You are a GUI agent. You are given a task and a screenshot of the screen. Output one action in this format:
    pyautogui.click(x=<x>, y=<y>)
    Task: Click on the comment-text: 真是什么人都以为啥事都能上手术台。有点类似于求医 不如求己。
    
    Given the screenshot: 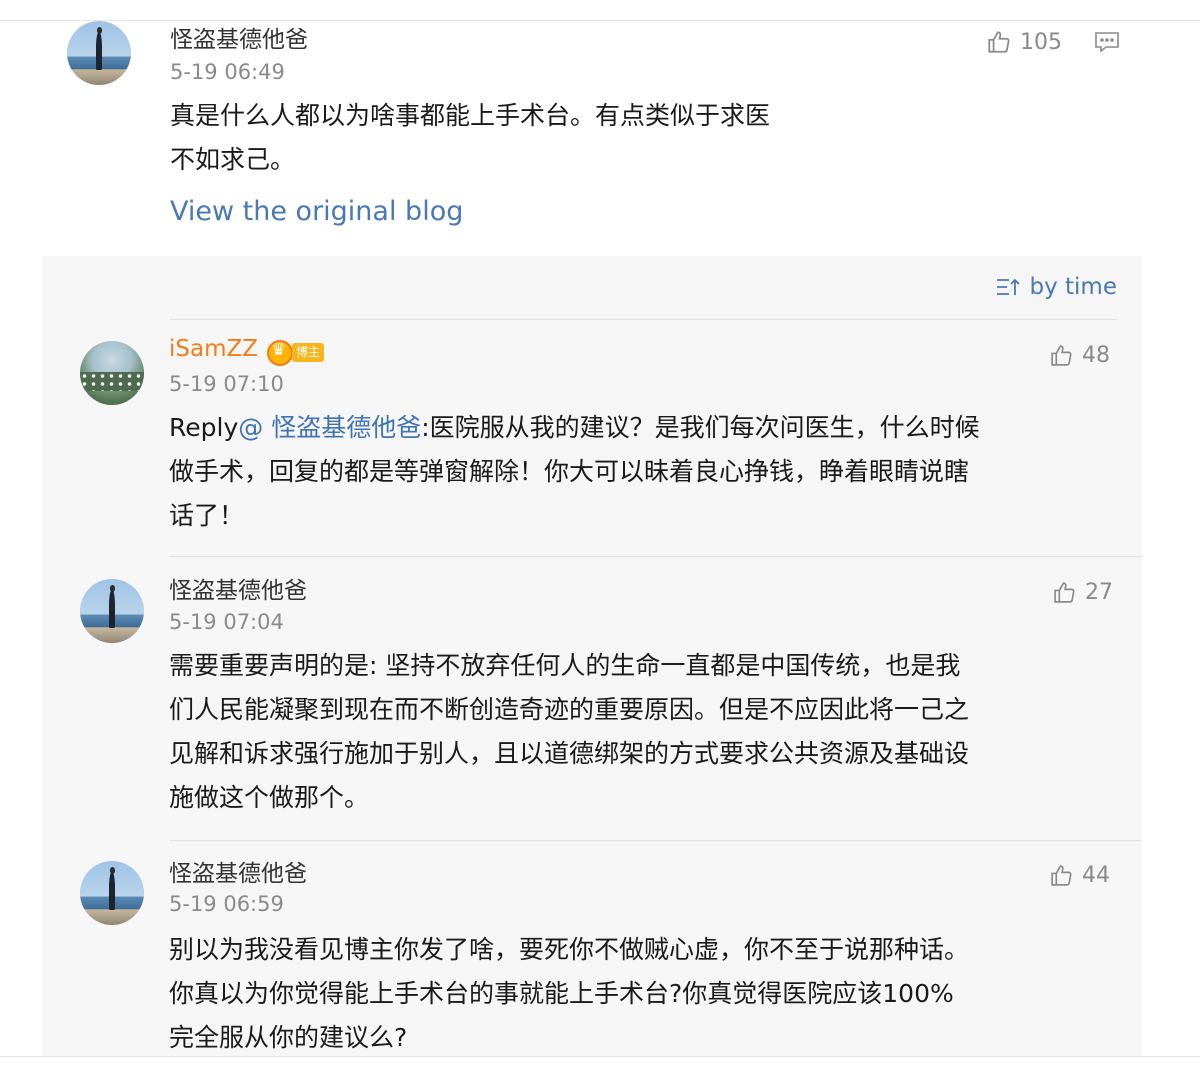 What is the action you would take?
    pyautogui.click(x=470, y=138)
    